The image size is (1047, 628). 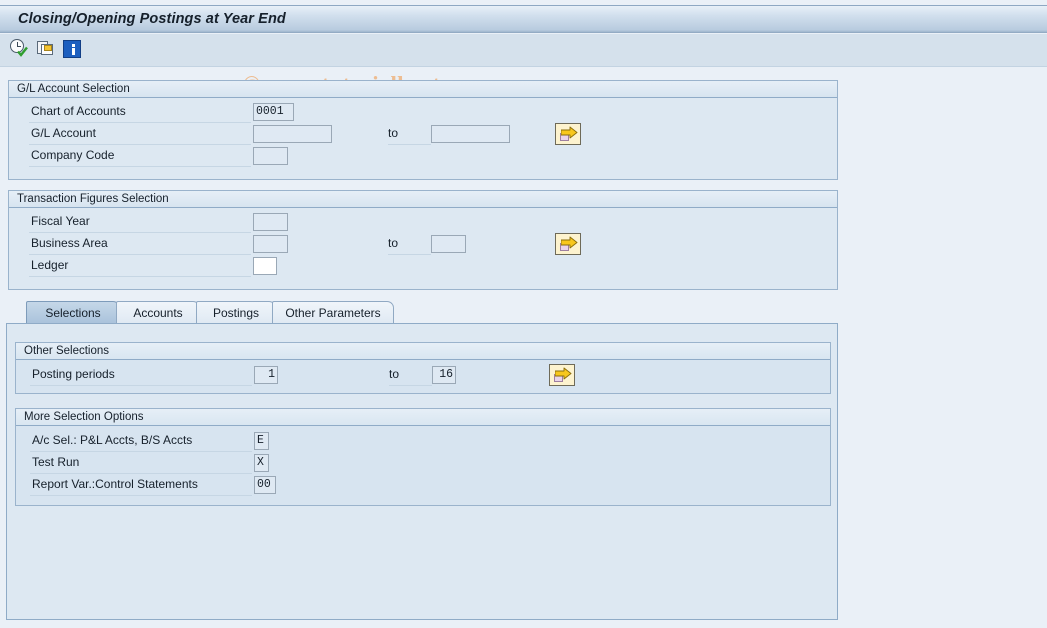 I want to click on multiple-selection-icon, so click(x=46, y=48).